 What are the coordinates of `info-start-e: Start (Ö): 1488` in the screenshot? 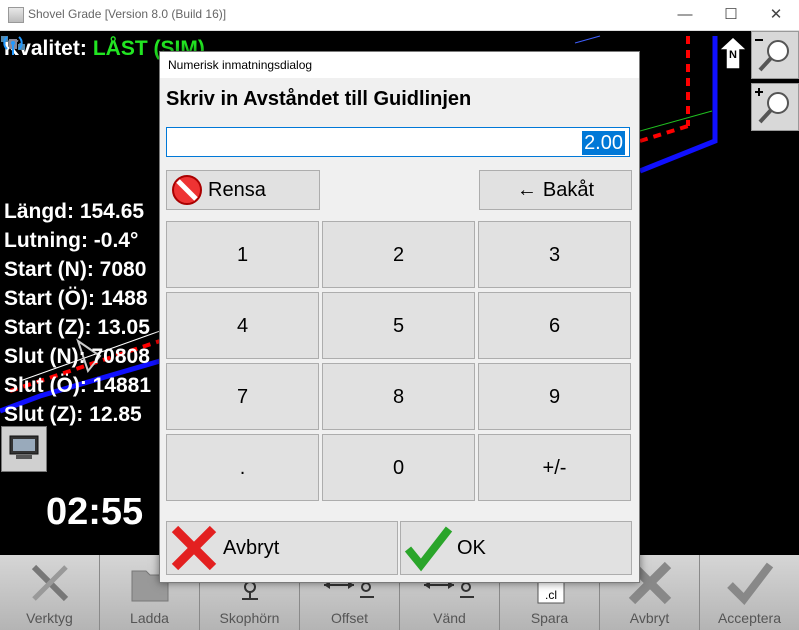 It's located at (76, 298).